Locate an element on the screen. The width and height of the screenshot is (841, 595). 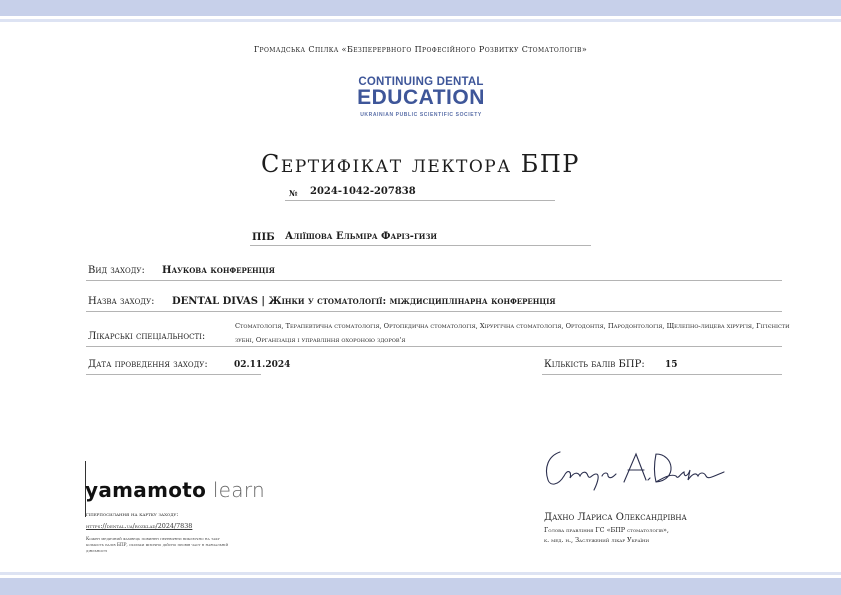
event-name-label: Назва заходу: is located at coordinates (121, 301).